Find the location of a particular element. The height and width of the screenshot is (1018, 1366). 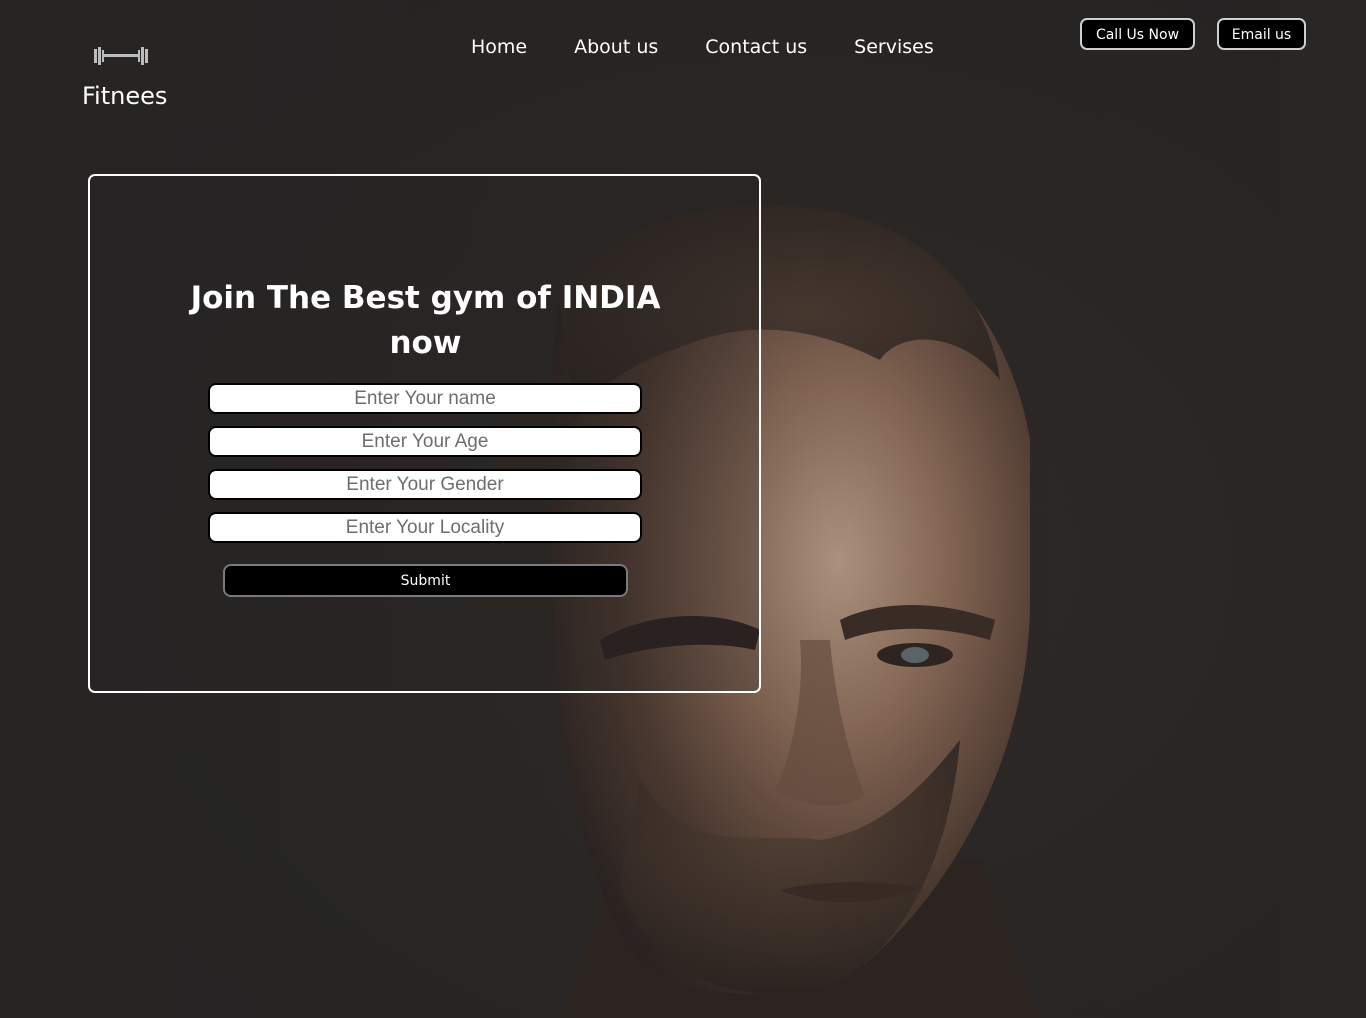

call-us-button: Call Us Now is located at coordinates (1137, 34).